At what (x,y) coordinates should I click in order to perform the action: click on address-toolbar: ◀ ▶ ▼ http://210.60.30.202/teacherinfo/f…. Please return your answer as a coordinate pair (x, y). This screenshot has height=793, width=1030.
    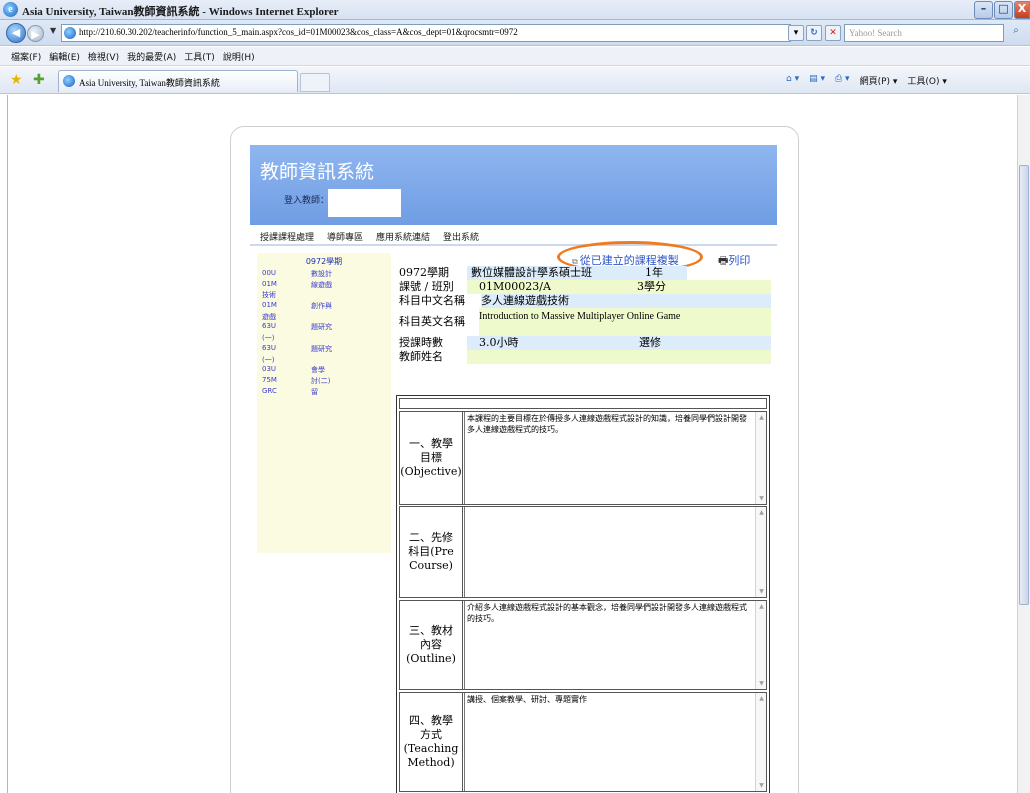
    Looking at the image, I should click on (515, 33).